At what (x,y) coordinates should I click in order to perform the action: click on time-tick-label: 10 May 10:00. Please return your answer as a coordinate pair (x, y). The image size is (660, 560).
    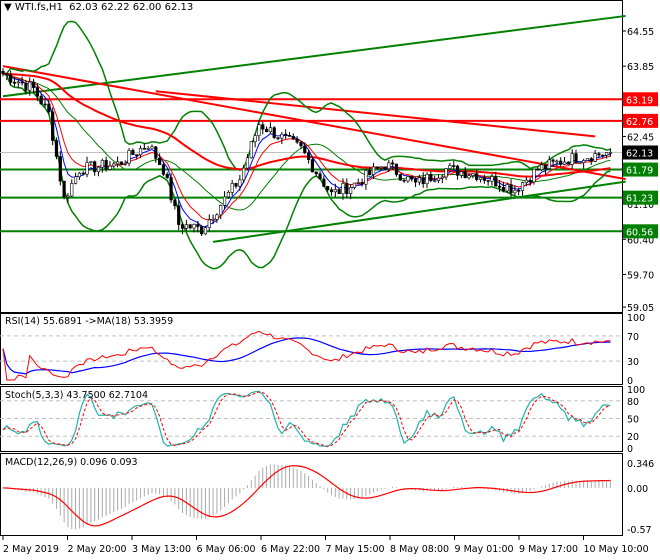
    Looking at the image, I should click on (616, 549).